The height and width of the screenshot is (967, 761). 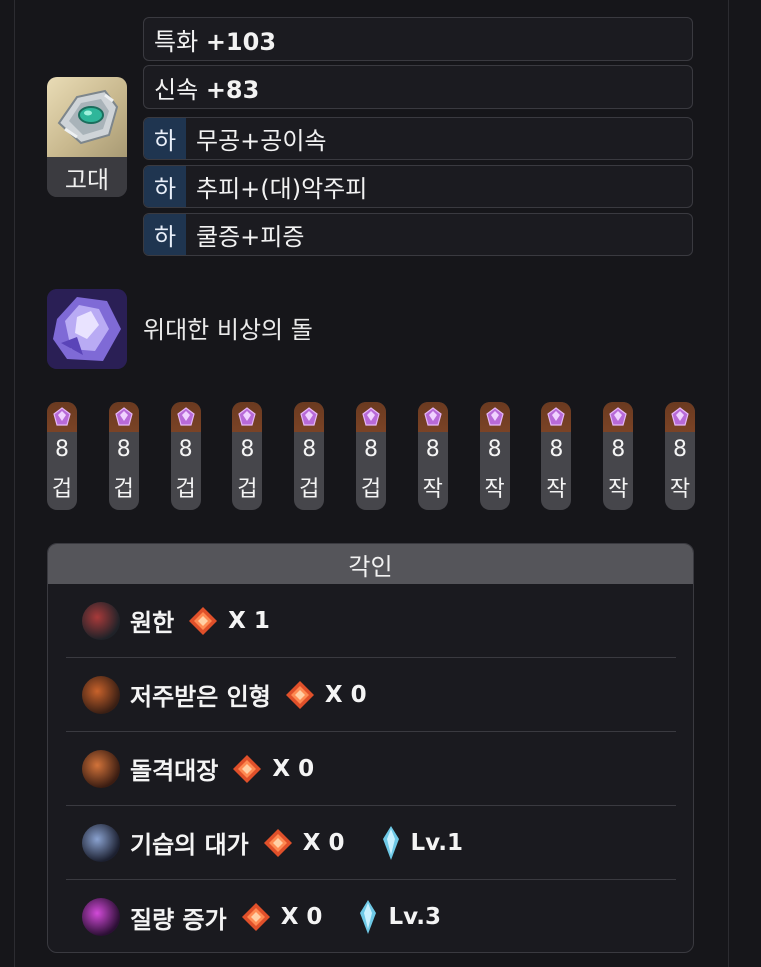 I want to click on effect-row-1: 하 무공+공이속, so click(x=418, y=138).